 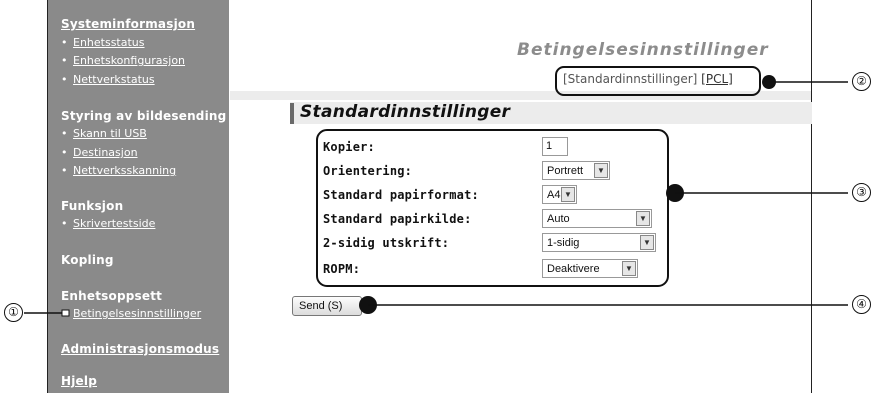 I want to click on callout-3: ③, so click(x=861, y=192).